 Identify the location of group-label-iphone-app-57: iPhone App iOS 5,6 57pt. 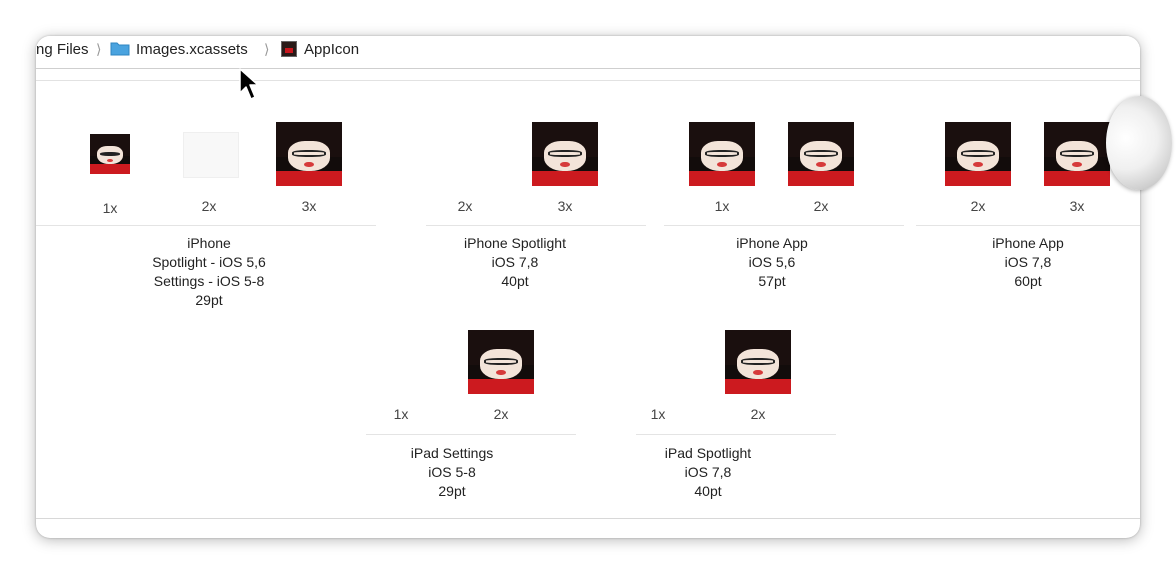
(772, 262).